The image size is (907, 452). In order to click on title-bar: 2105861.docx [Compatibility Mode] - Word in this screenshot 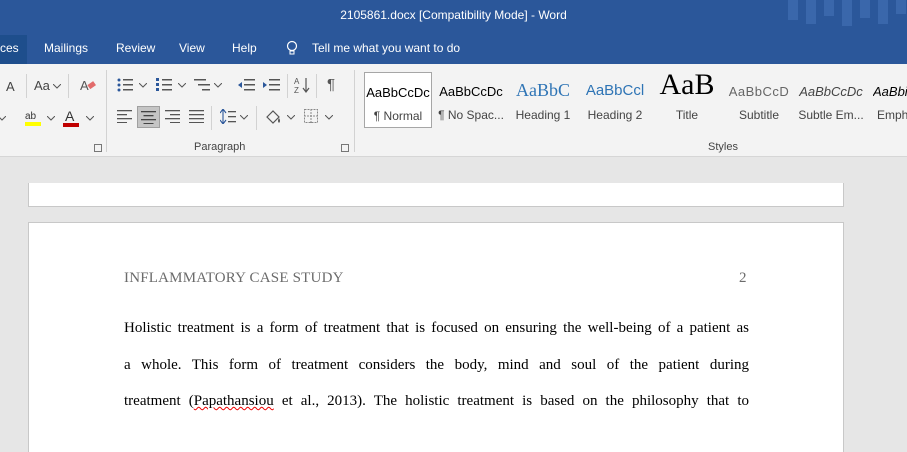, I will do `click(453, 16)`.